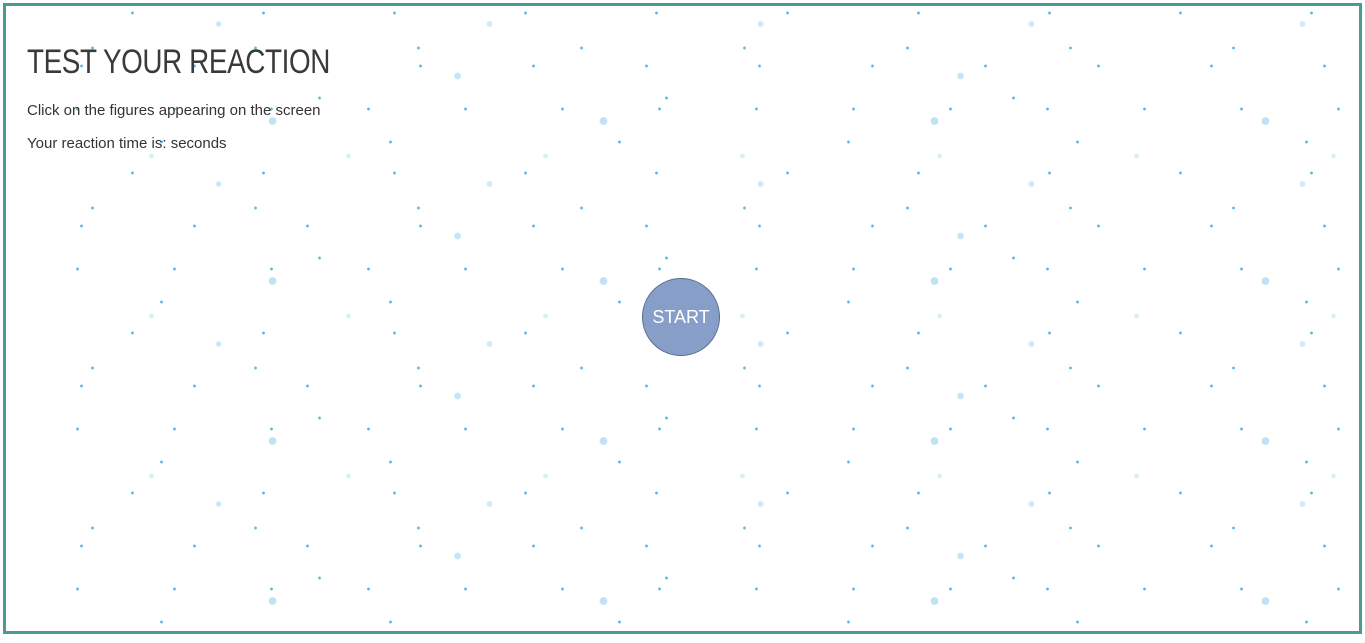  Describe the element at coordinates (97, 143) in the screenshot. I see `reaction-time-label: Your reaction time is:` at that location.